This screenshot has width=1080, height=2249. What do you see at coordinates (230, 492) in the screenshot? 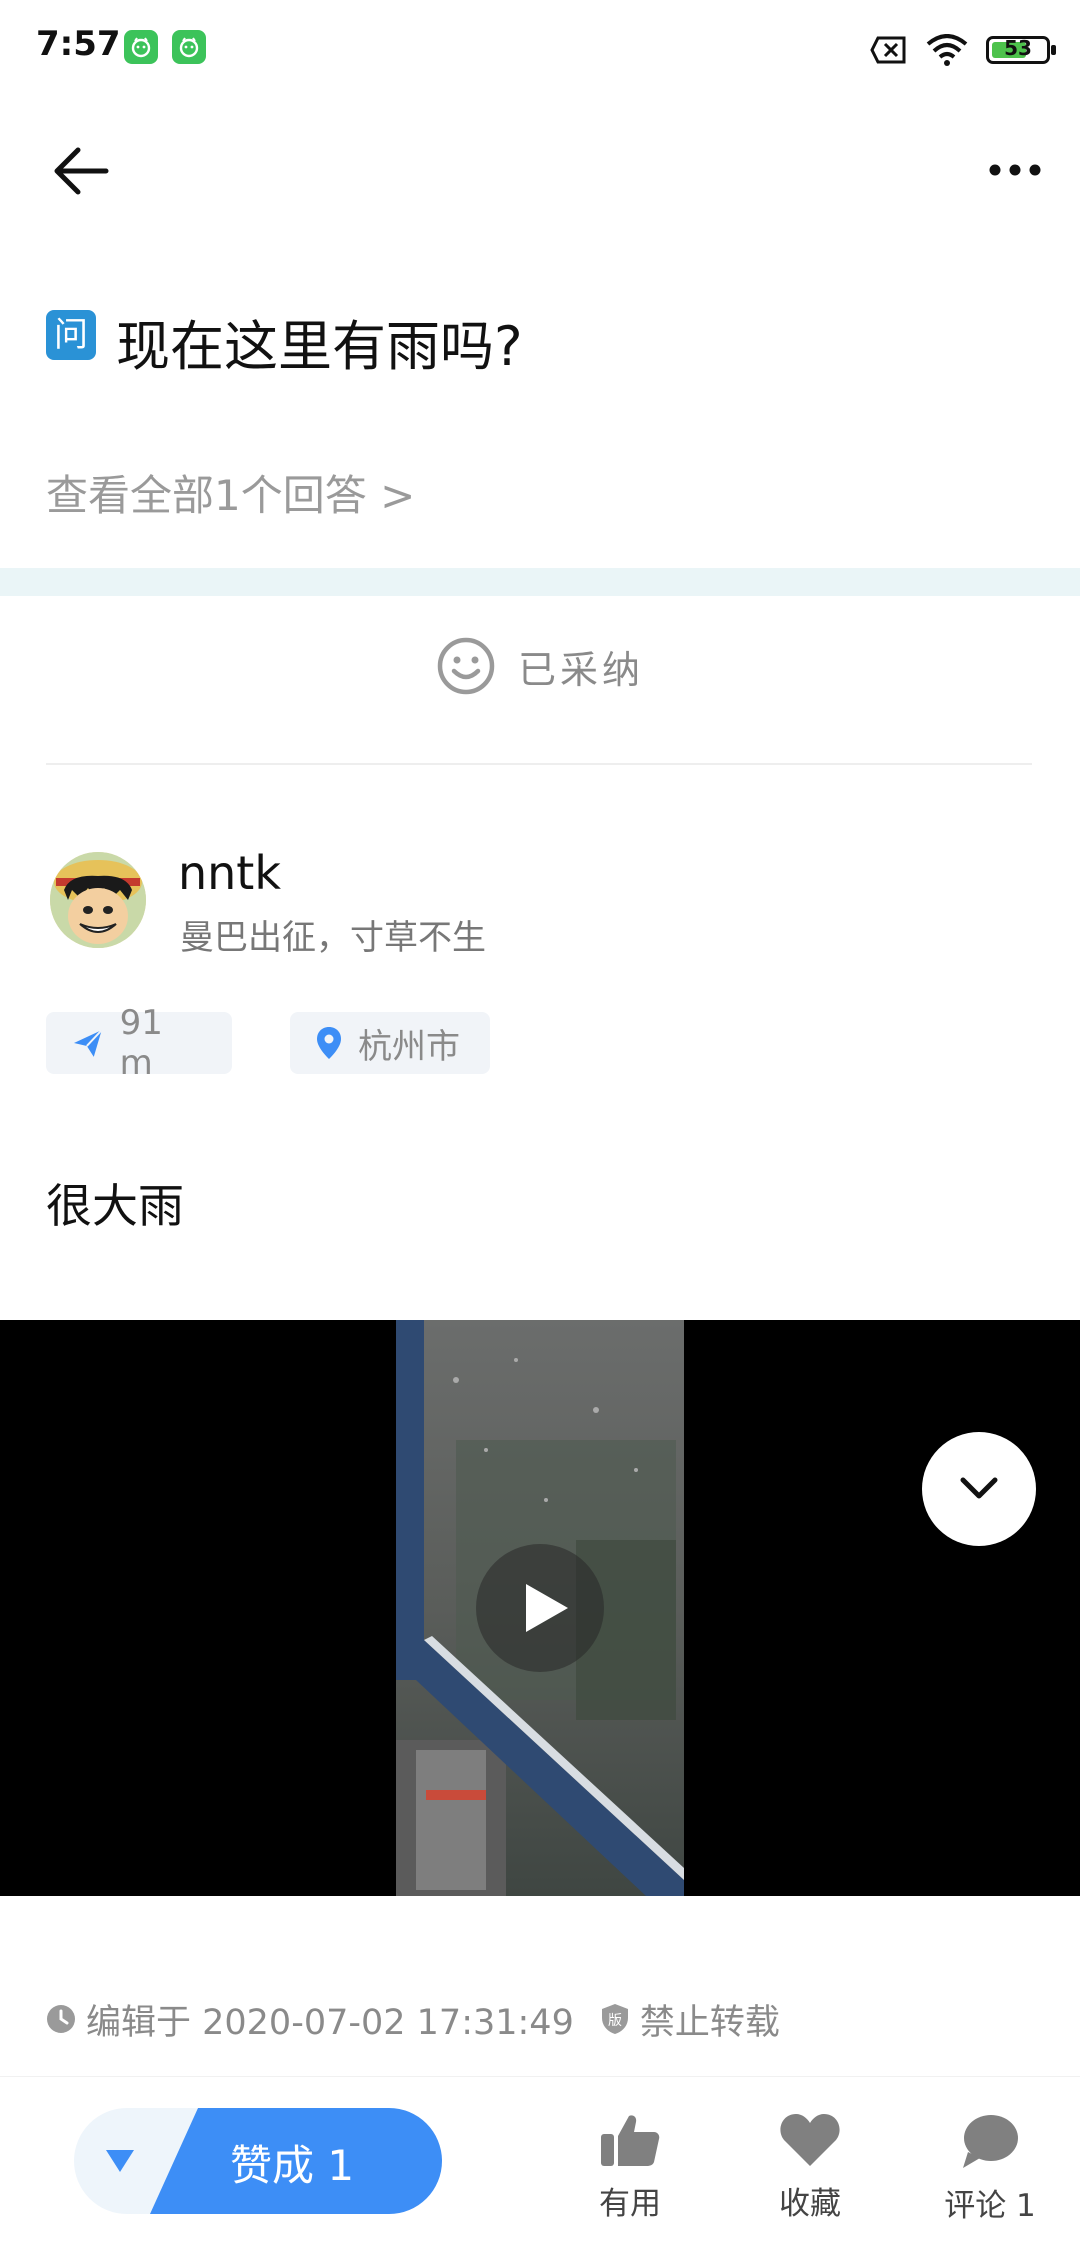
I see `view-all-answers-link: 查看全部1个回答 >` at bounding box center [230, 492].